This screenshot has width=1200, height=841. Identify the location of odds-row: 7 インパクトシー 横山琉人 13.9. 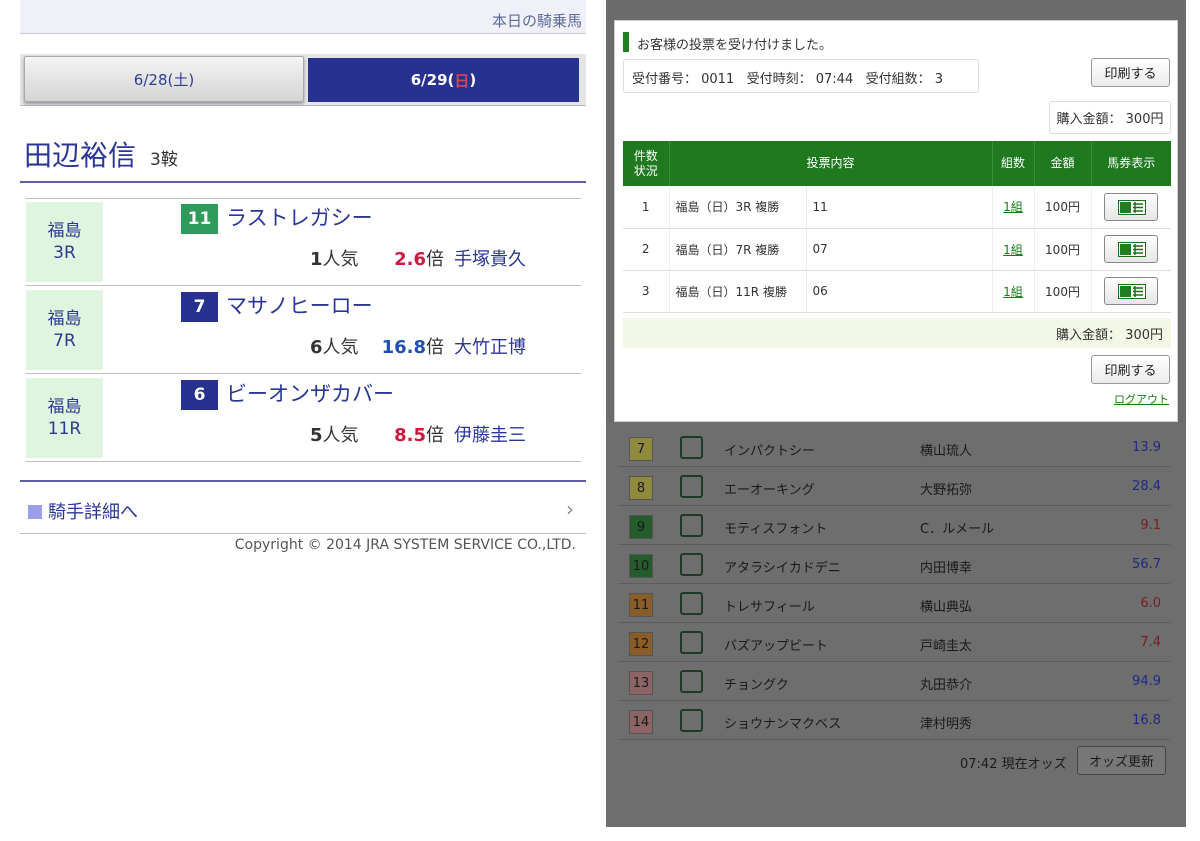
(894, 447).